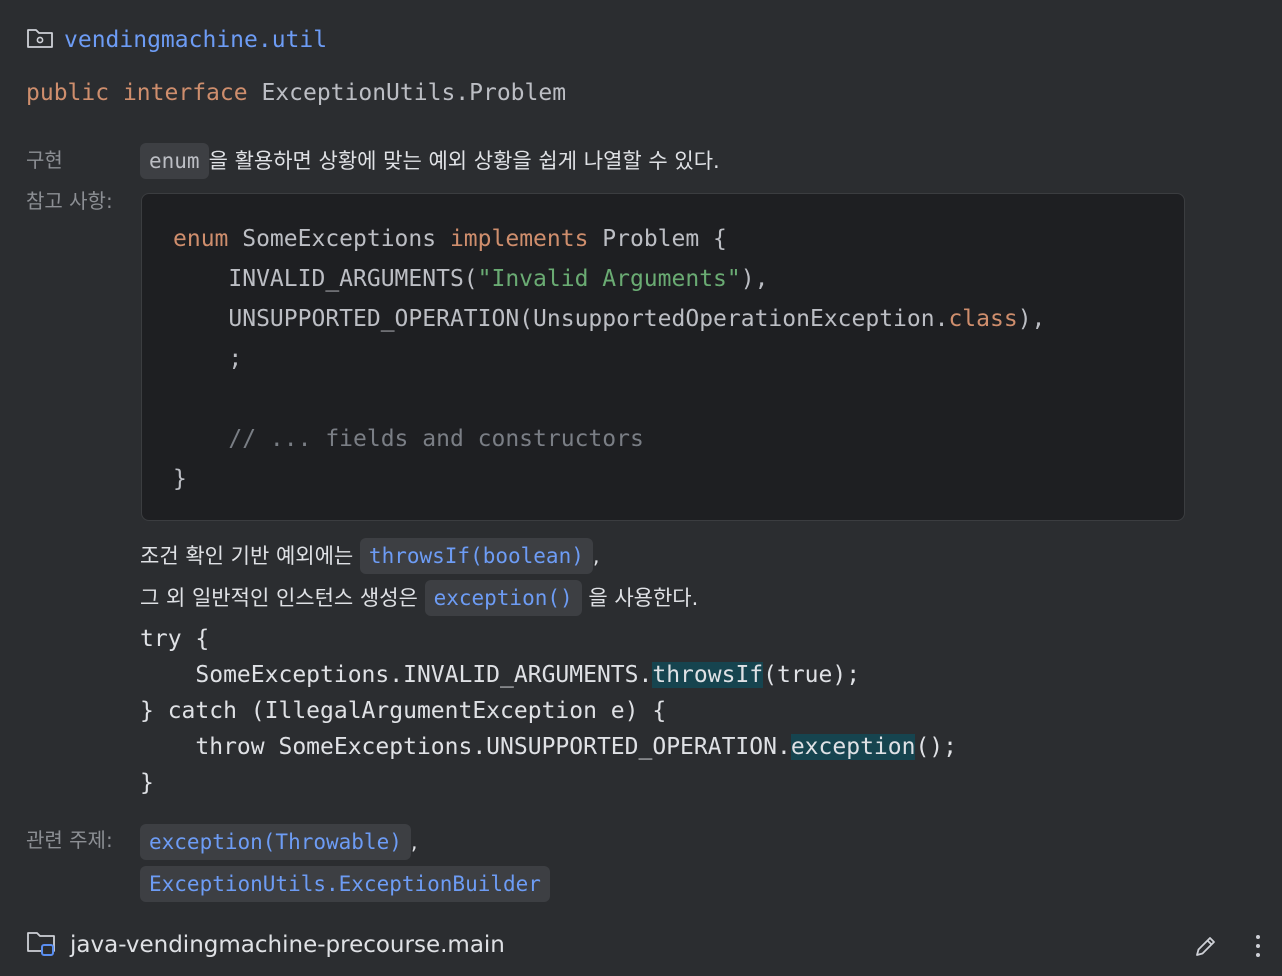 Image resolution: width=1282 pixels, height=976 pixels. I want to click on usage-text-1: 조건 확인 기반 예외에는, so click(247, 556).